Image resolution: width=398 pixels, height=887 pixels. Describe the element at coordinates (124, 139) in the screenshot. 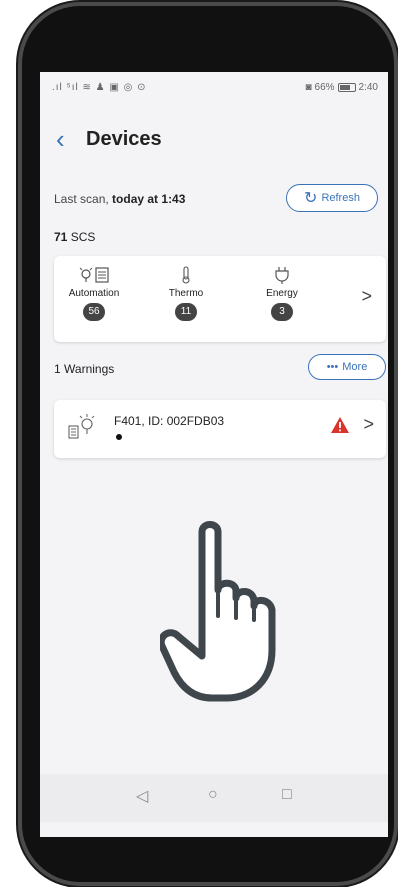

I see `page-title: Devices` at that location.